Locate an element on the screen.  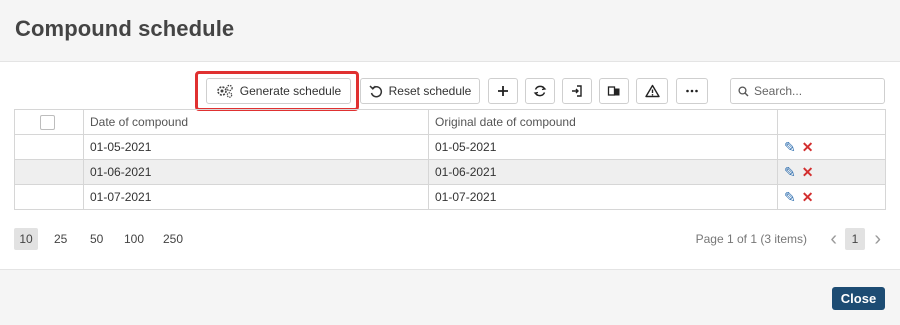
page-info: Page 1 of 1 (3 items) is located at coordinates (751, 239).